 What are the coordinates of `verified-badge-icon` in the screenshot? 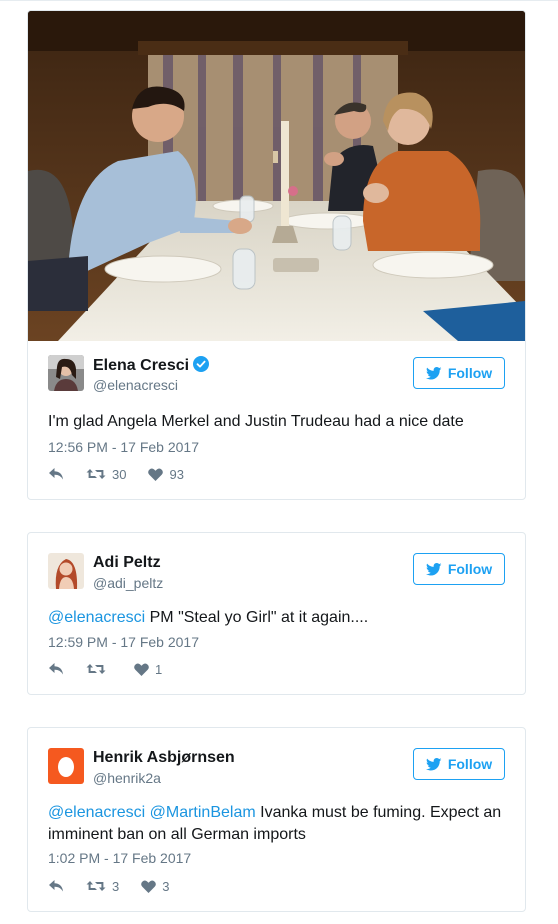 It's located at (201, 366).